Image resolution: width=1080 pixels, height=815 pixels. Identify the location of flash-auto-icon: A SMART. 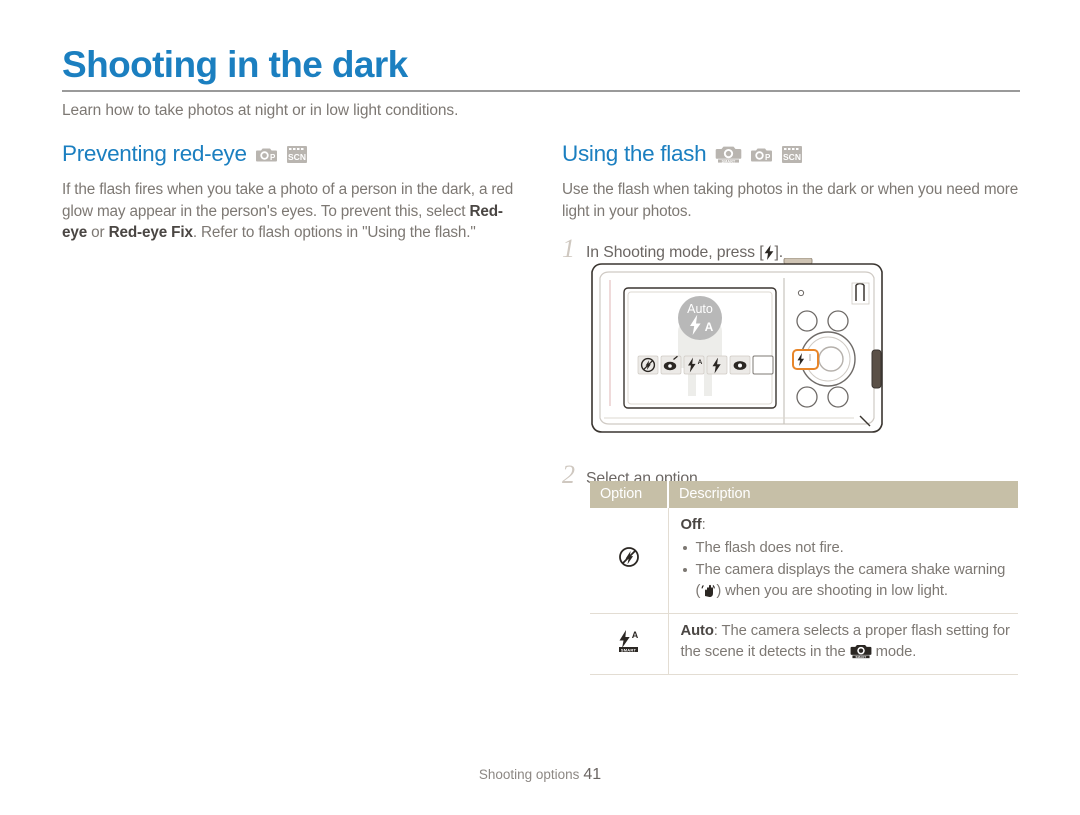
(629, 644).